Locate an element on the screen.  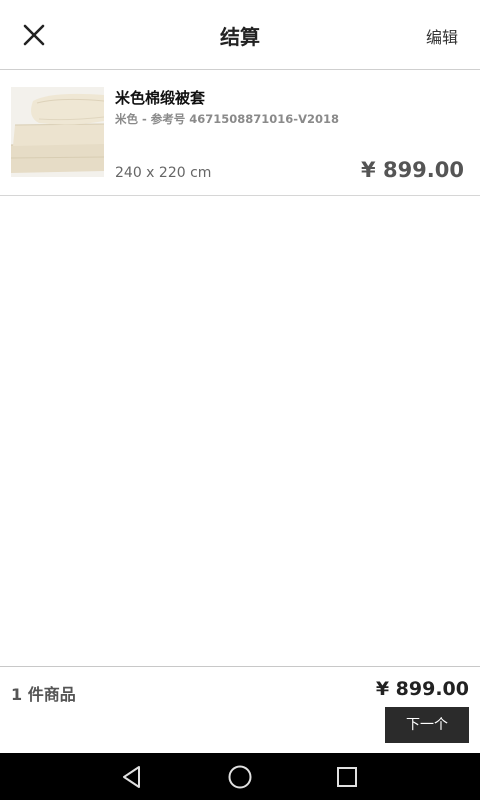
order-summary: 1 件商品 ¥ 899.00 下一个 is located at coordinates (240, 709).